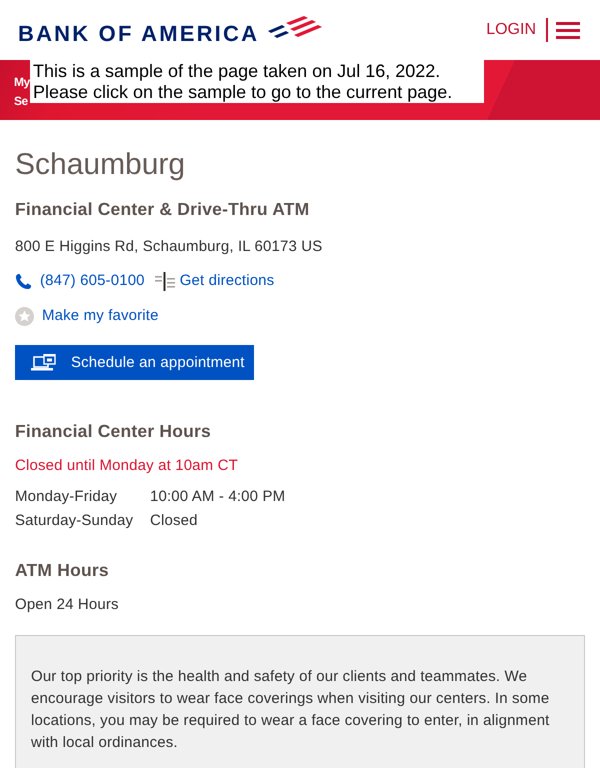 Image resolution: width=600 pixels, height=768 pixels. I want to click on laptop-calendar-icon, so click(44, 363).